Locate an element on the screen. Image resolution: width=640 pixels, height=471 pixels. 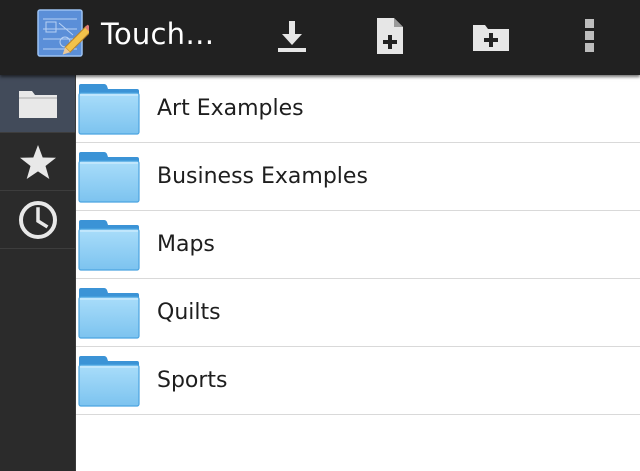
sidebar-item-recent is located at coordinates (37, 220).